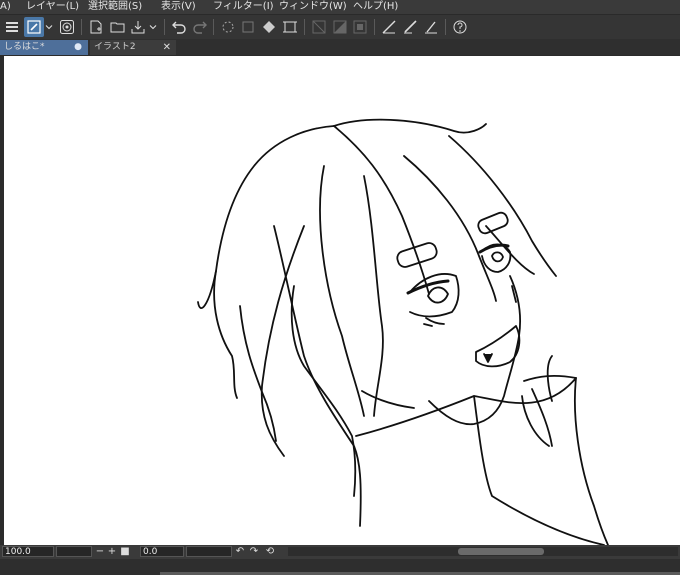 The height and width of the screenshot is (575, 680). What do you see at coordinates (5, 7) in the screenshot?
I see `menu-item-animation: A)` at bounding box center [5, 7].